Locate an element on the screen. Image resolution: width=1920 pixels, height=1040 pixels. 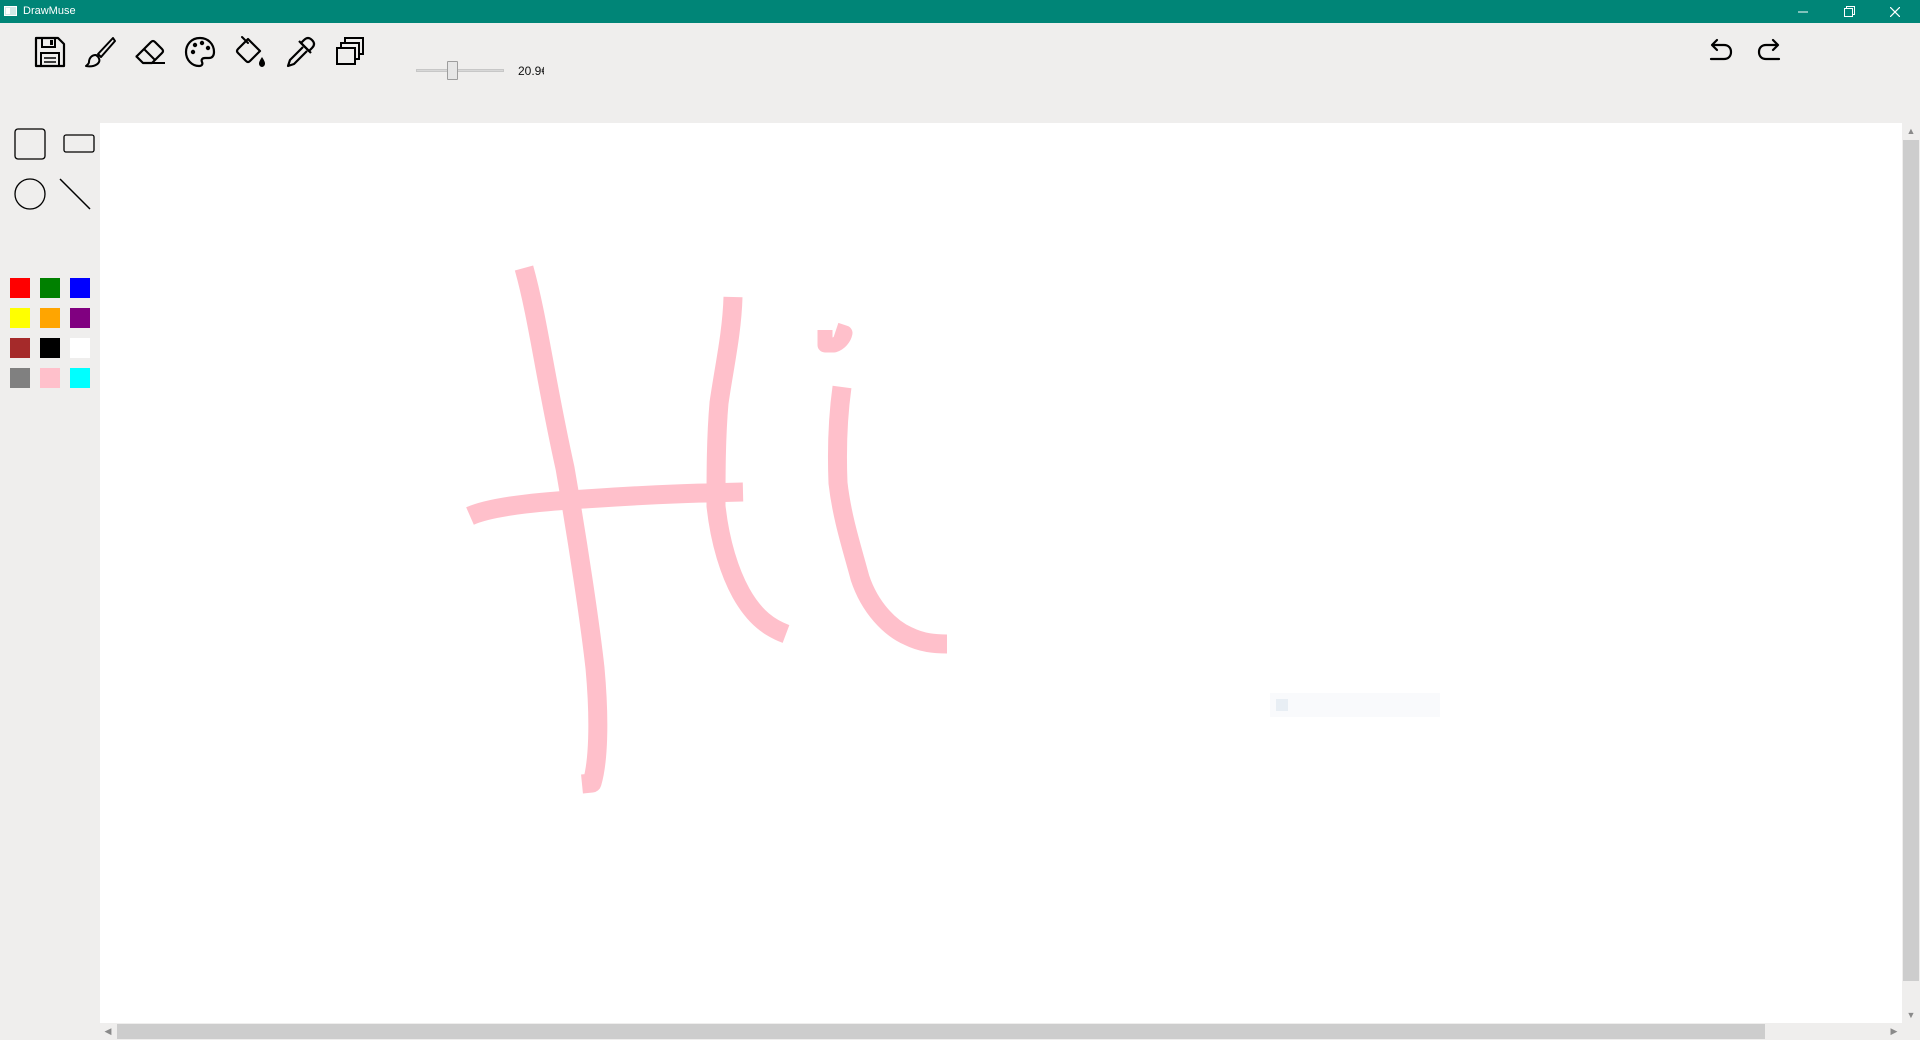
window-title: DrawMuse is located at coordinates (49, 11).